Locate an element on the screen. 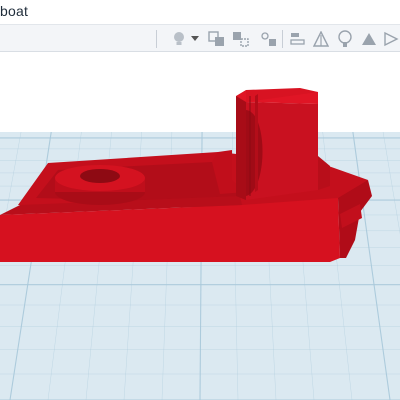  title-bar: boat is located at coordinates (200, 12).